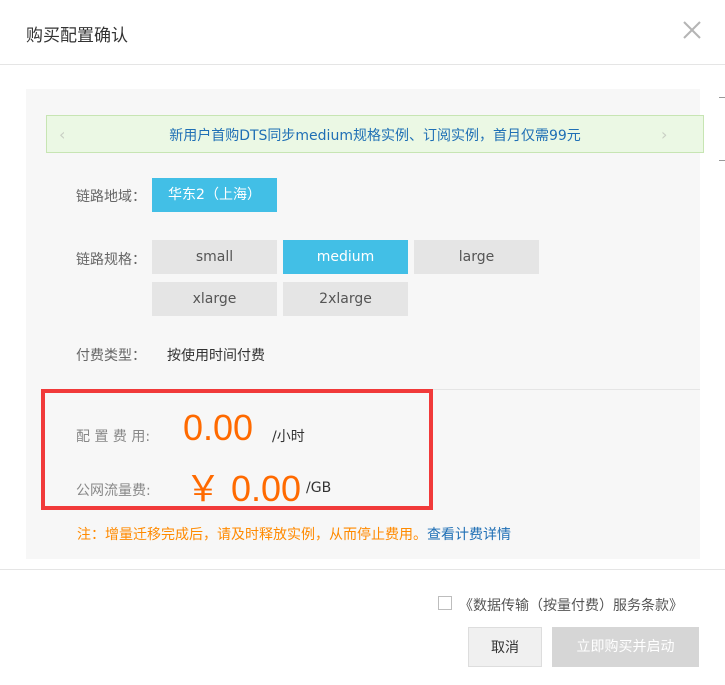 The image size is (725, 685). I want to click on header-divider, so click(362, 64).